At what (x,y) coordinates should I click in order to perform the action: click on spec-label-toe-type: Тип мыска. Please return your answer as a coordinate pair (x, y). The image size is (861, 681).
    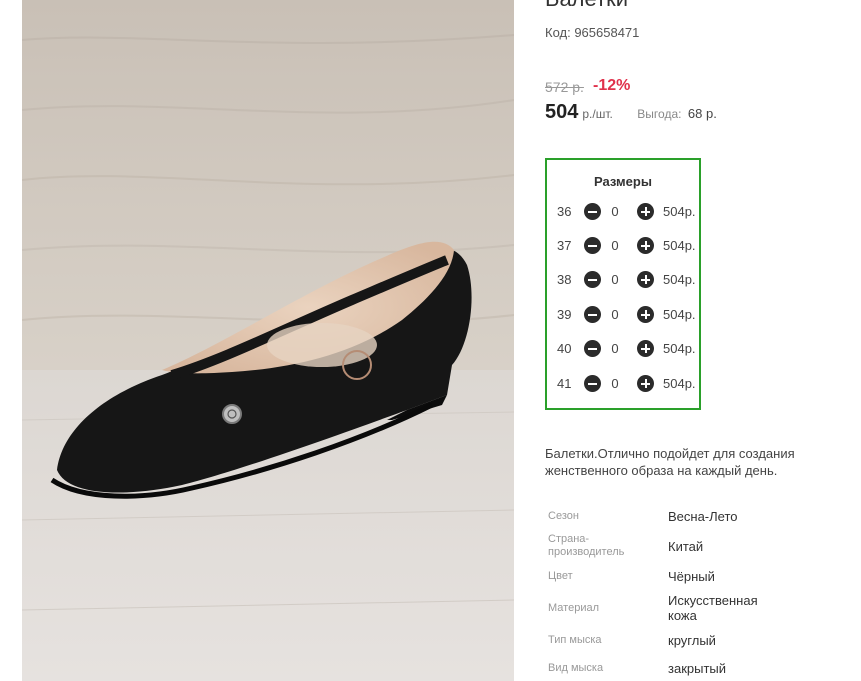
    Looking at the image, I should click on (575, 640).